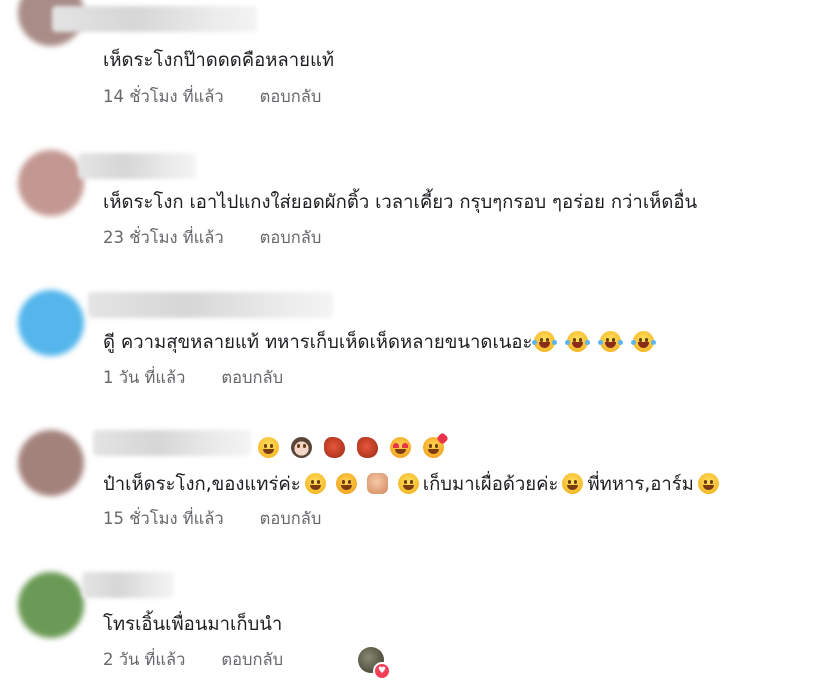 This screenshot has width=828, height=693. I want to click on comment-text-part: ป๋าเห็ดระโงก,ของแทร่ค่ะ, so click(202, 484).